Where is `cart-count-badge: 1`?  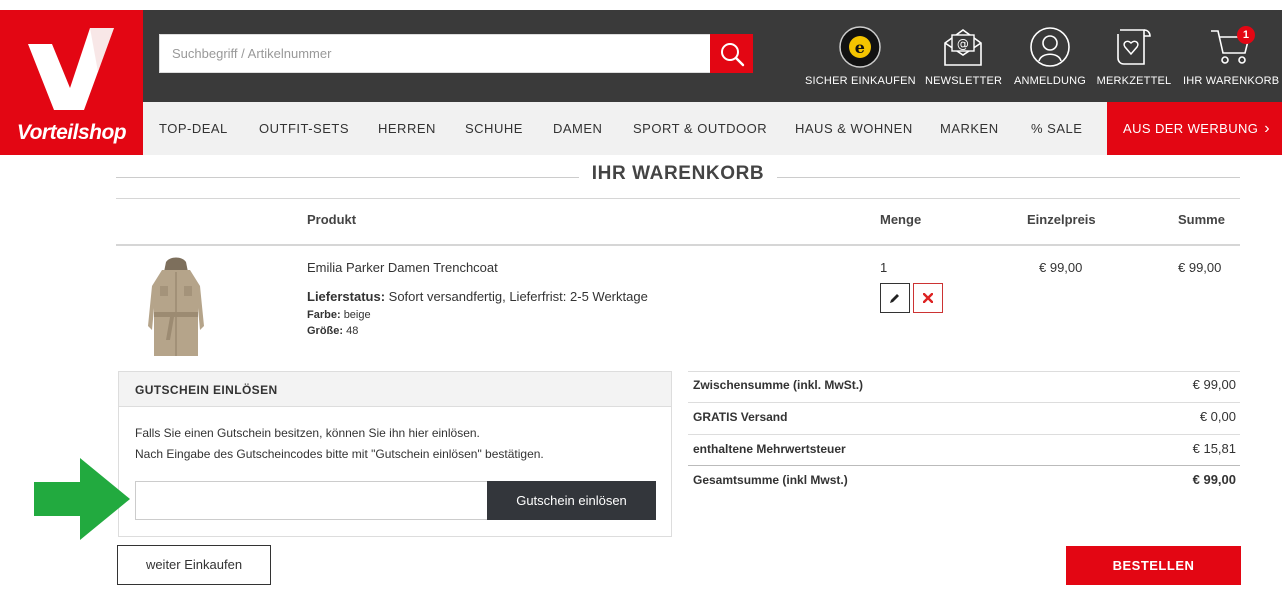
cart-count-badge: 1 is located at coordinates (1246, 35).